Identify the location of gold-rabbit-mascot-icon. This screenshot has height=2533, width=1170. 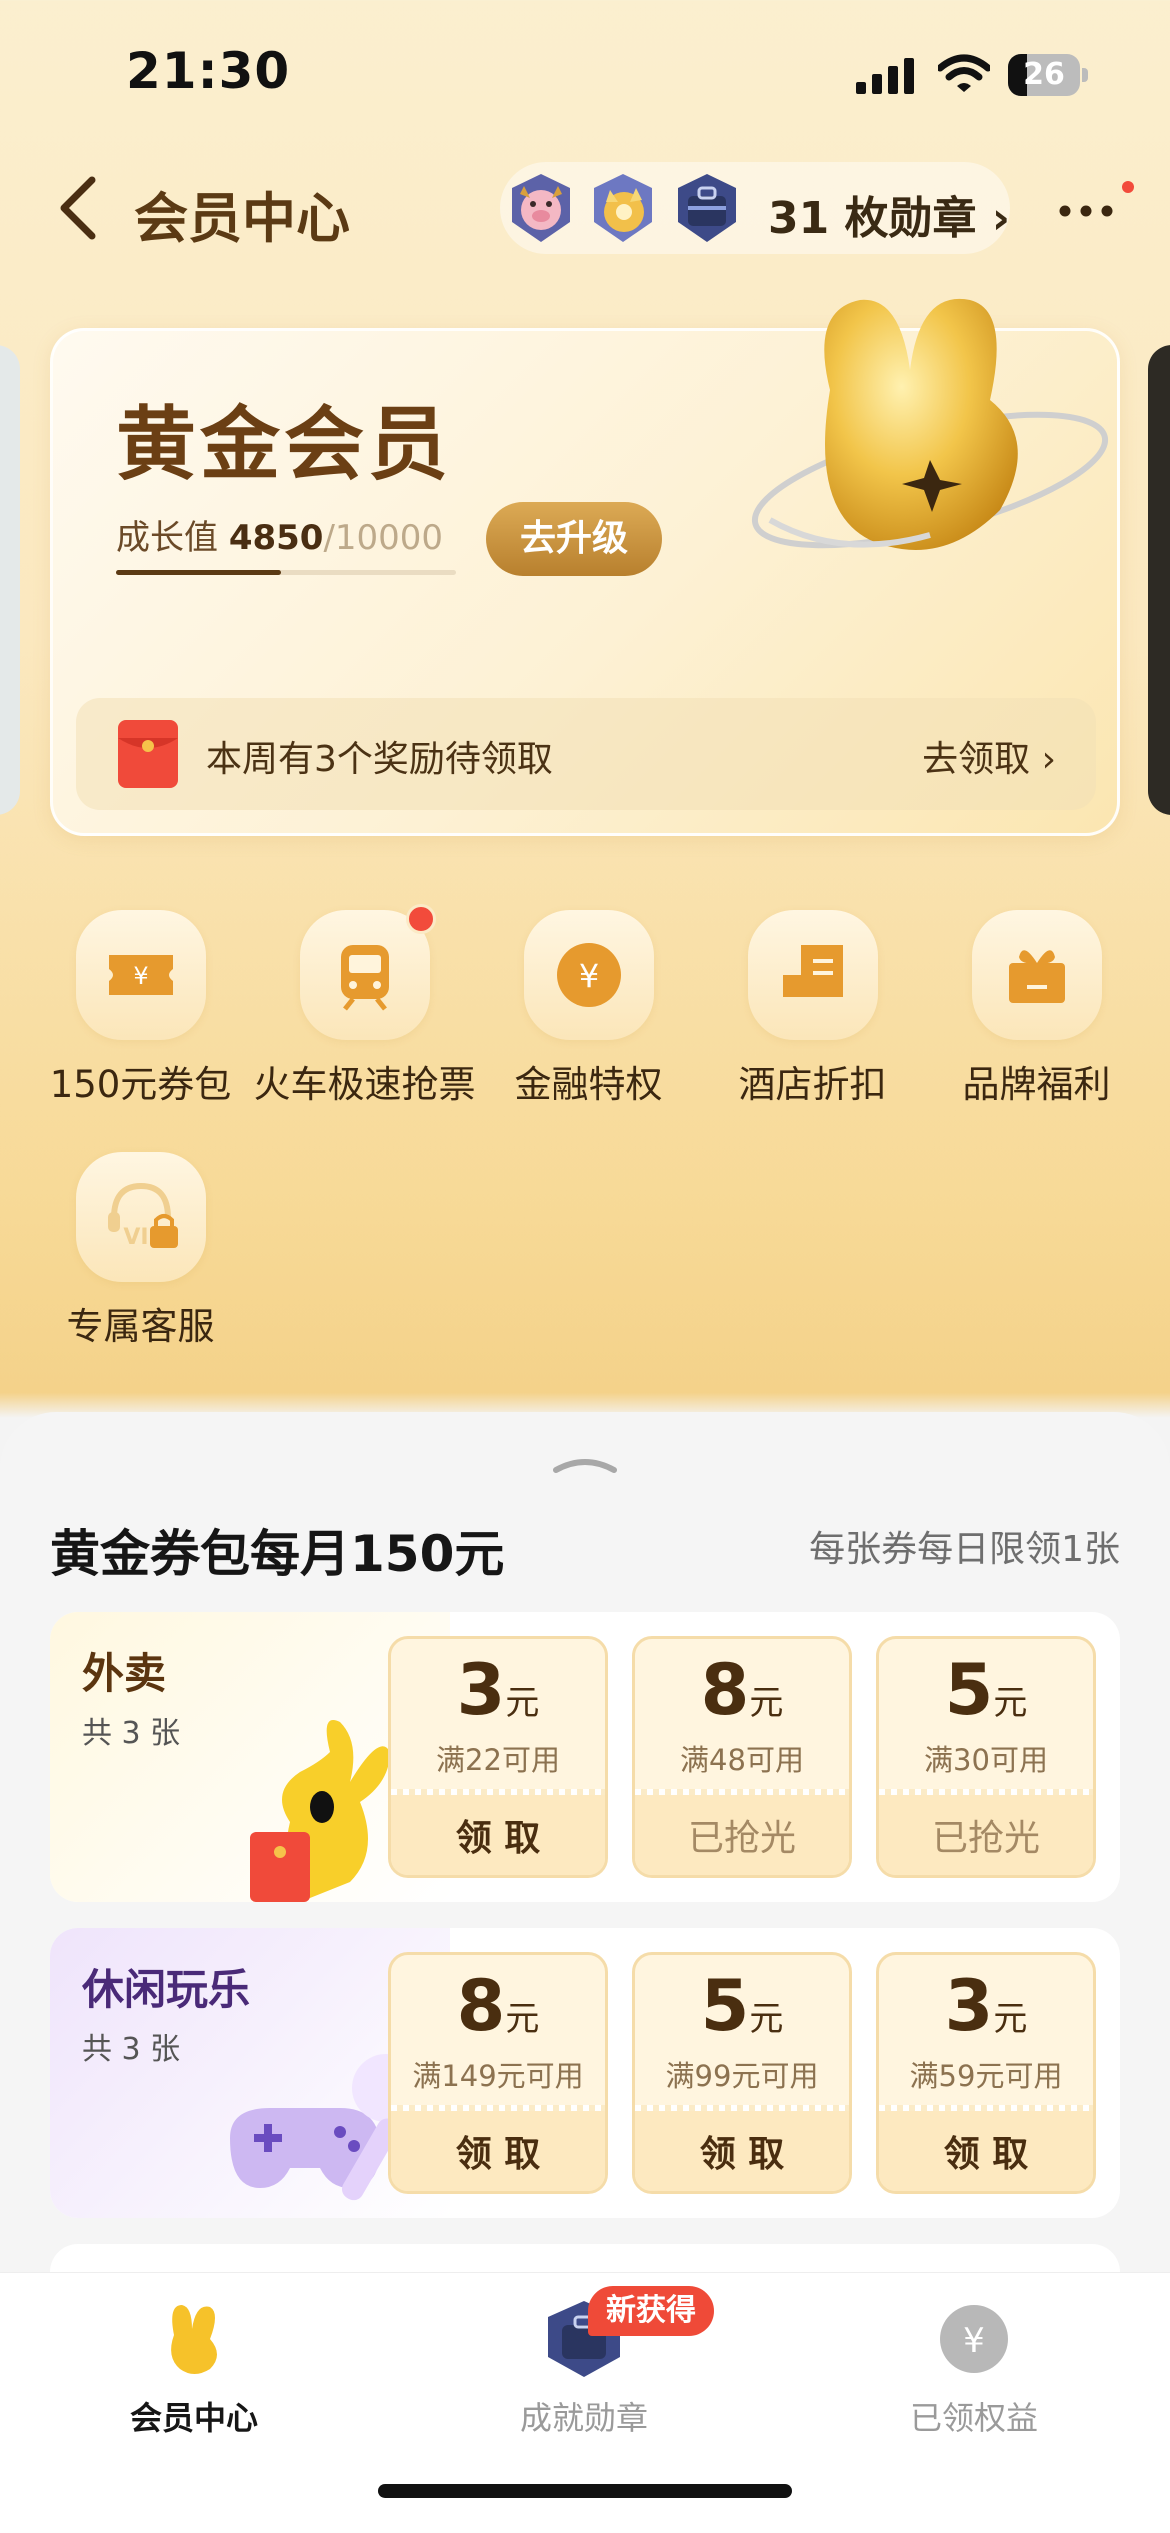
(930, 424).